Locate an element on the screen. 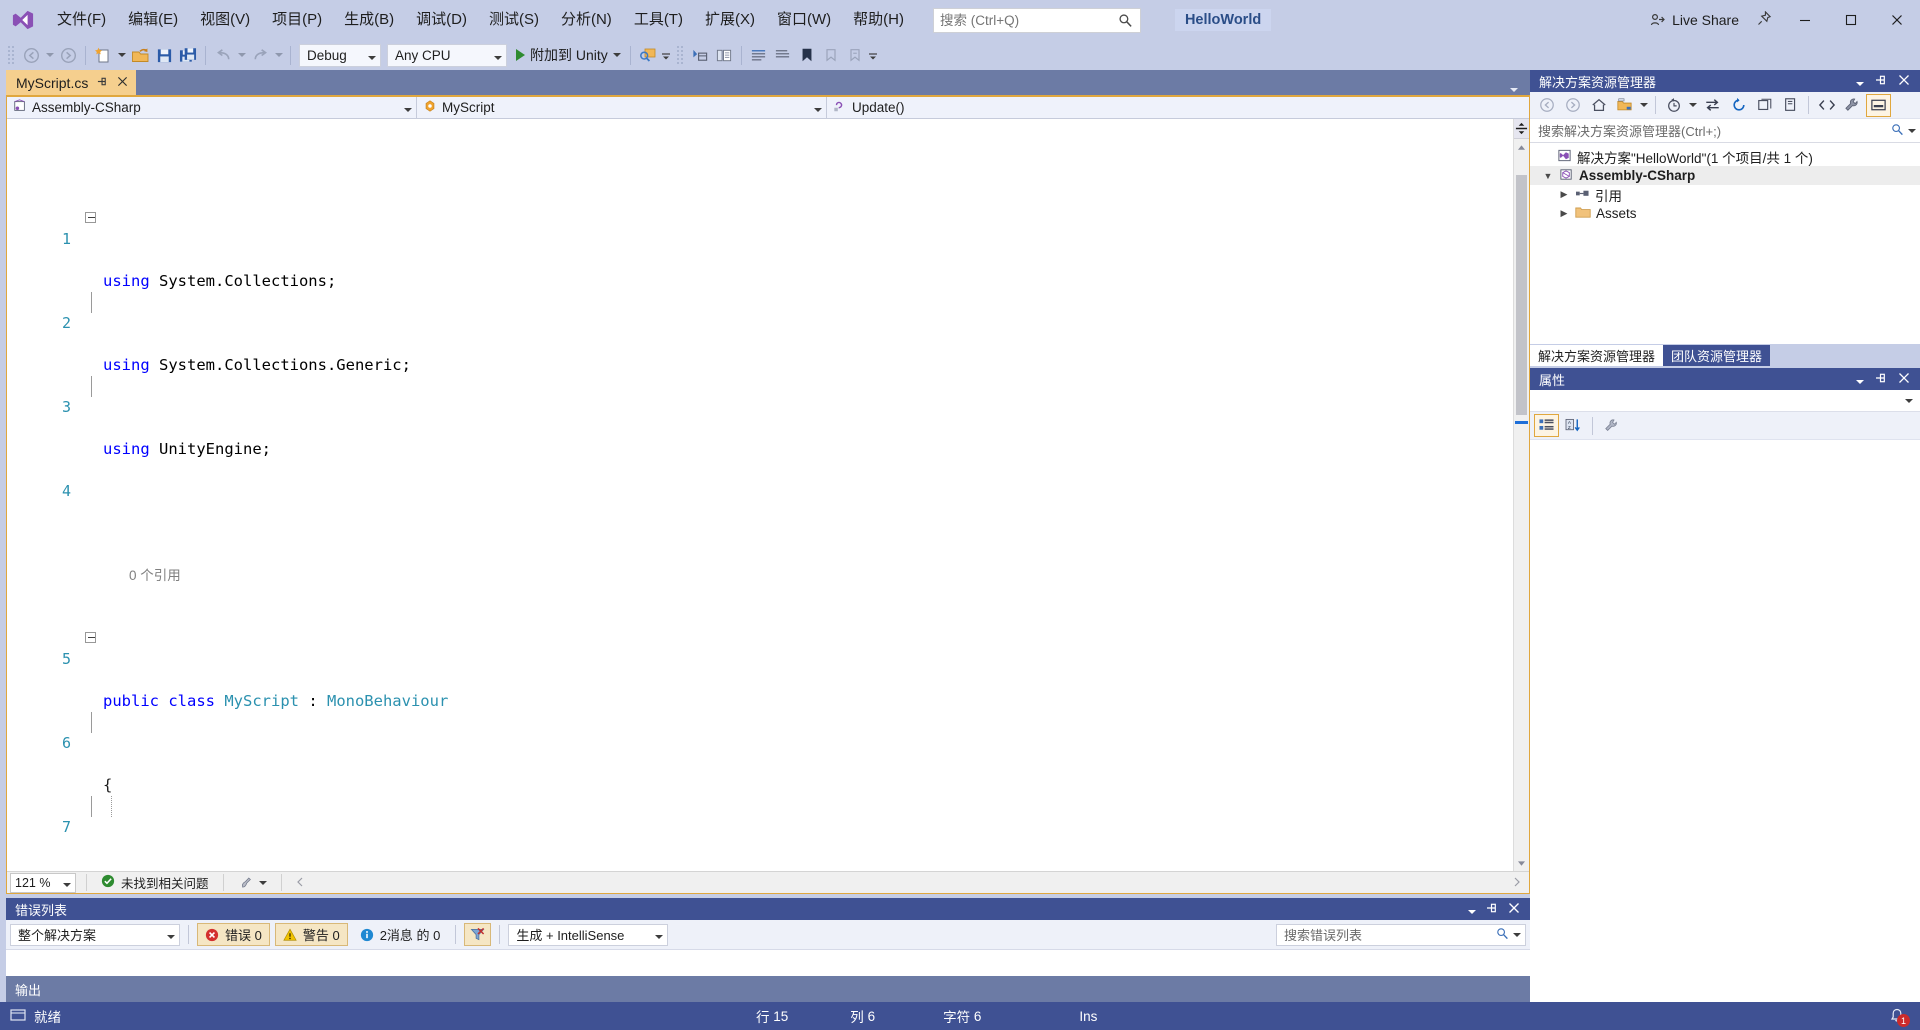 This screenshot has width=1920, height=1030. se-pin-icon is located at coordinates (1881, 81).